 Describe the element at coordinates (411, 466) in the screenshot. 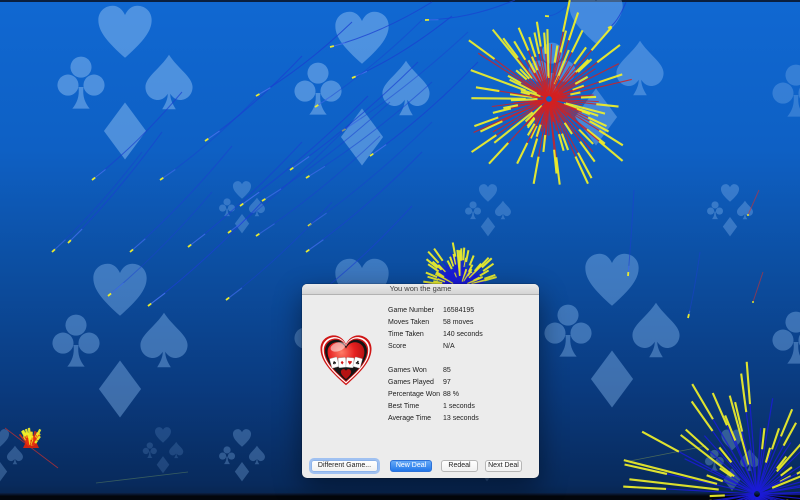

I see `new-deal-button: New Deal` at that location.